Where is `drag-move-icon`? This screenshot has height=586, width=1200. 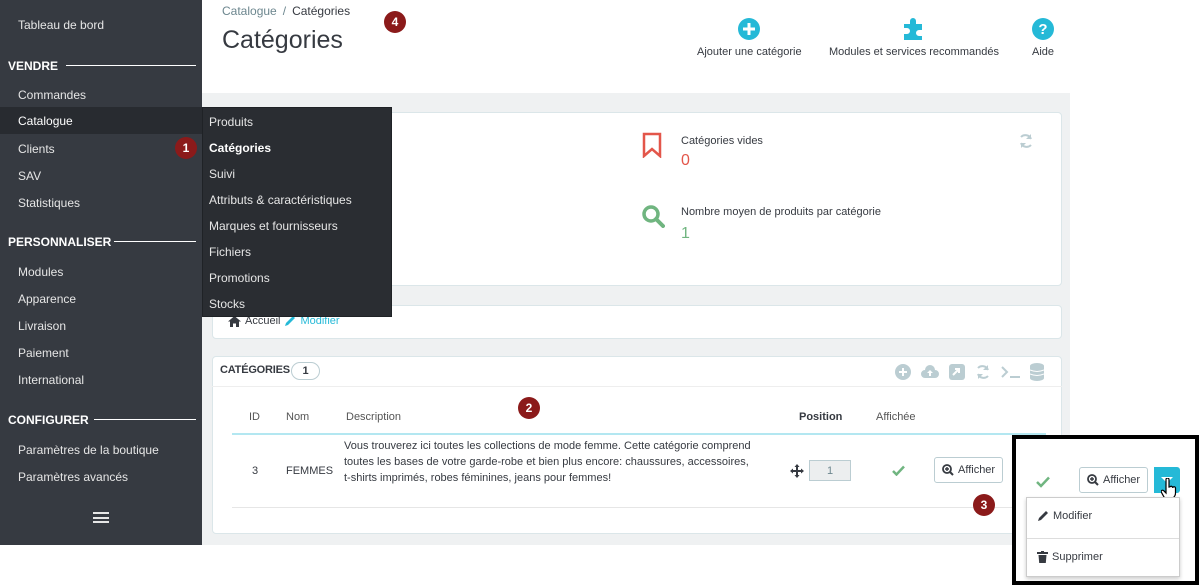 drag-move-icon is located at coordinates (797, 471).